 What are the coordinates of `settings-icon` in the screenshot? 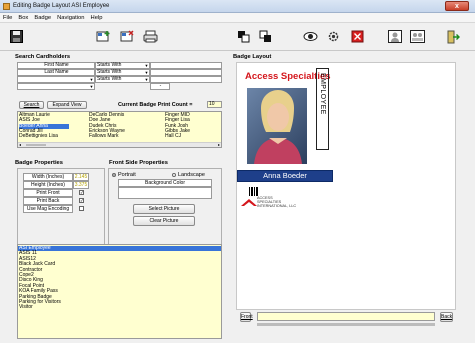 It's located at (333, 36).